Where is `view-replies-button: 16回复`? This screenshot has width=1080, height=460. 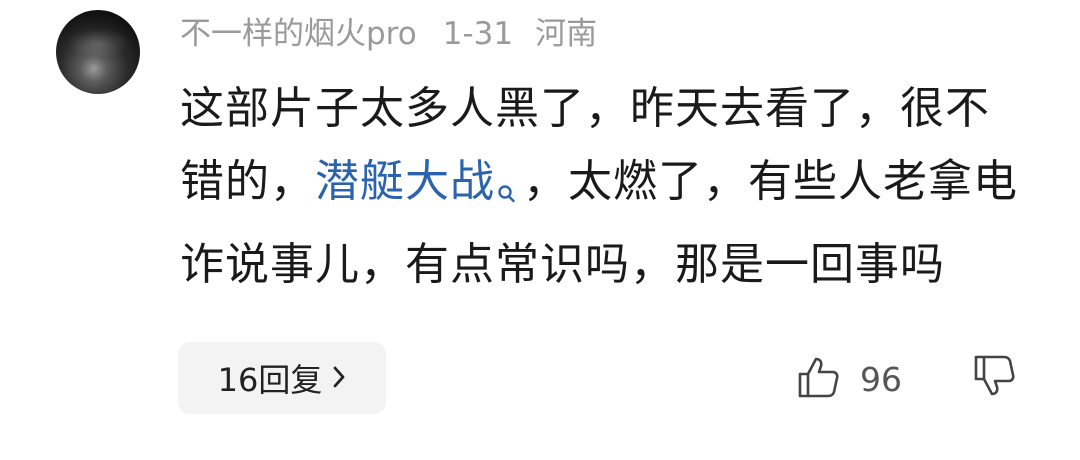 view-replies-button: 16回复 is located at coordinates (282, 378).